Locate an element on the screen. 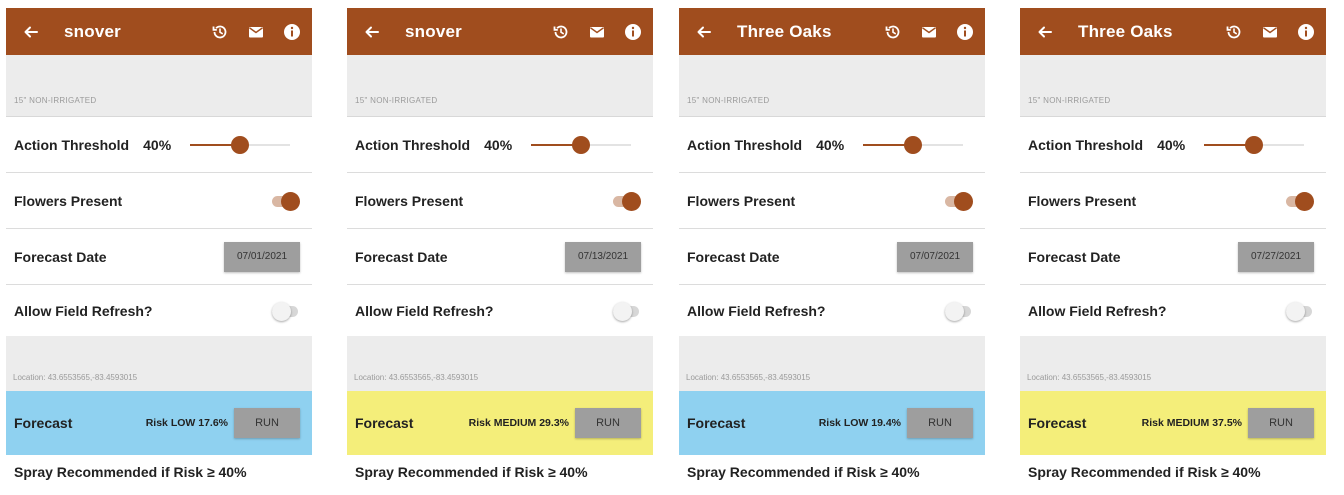 The height and width of the screenshot is (495, 1344). forecast-date-button: 07/01/2021 is located at coordinates (262, 256).